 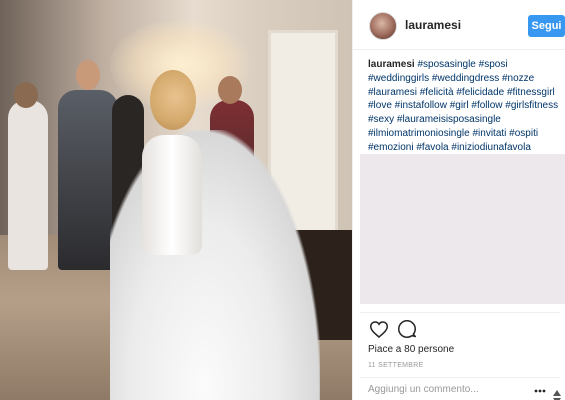 What do you see at coordinates (546, 26) in the screenshot?
I see `follow-button: Segui` at bounding box center [546, 26].